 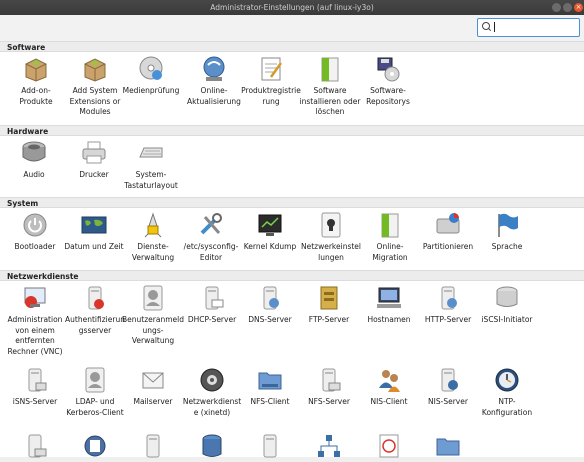 I want to click on module-software-install: Software installieren oder löschen, so click(x=330, y=86).